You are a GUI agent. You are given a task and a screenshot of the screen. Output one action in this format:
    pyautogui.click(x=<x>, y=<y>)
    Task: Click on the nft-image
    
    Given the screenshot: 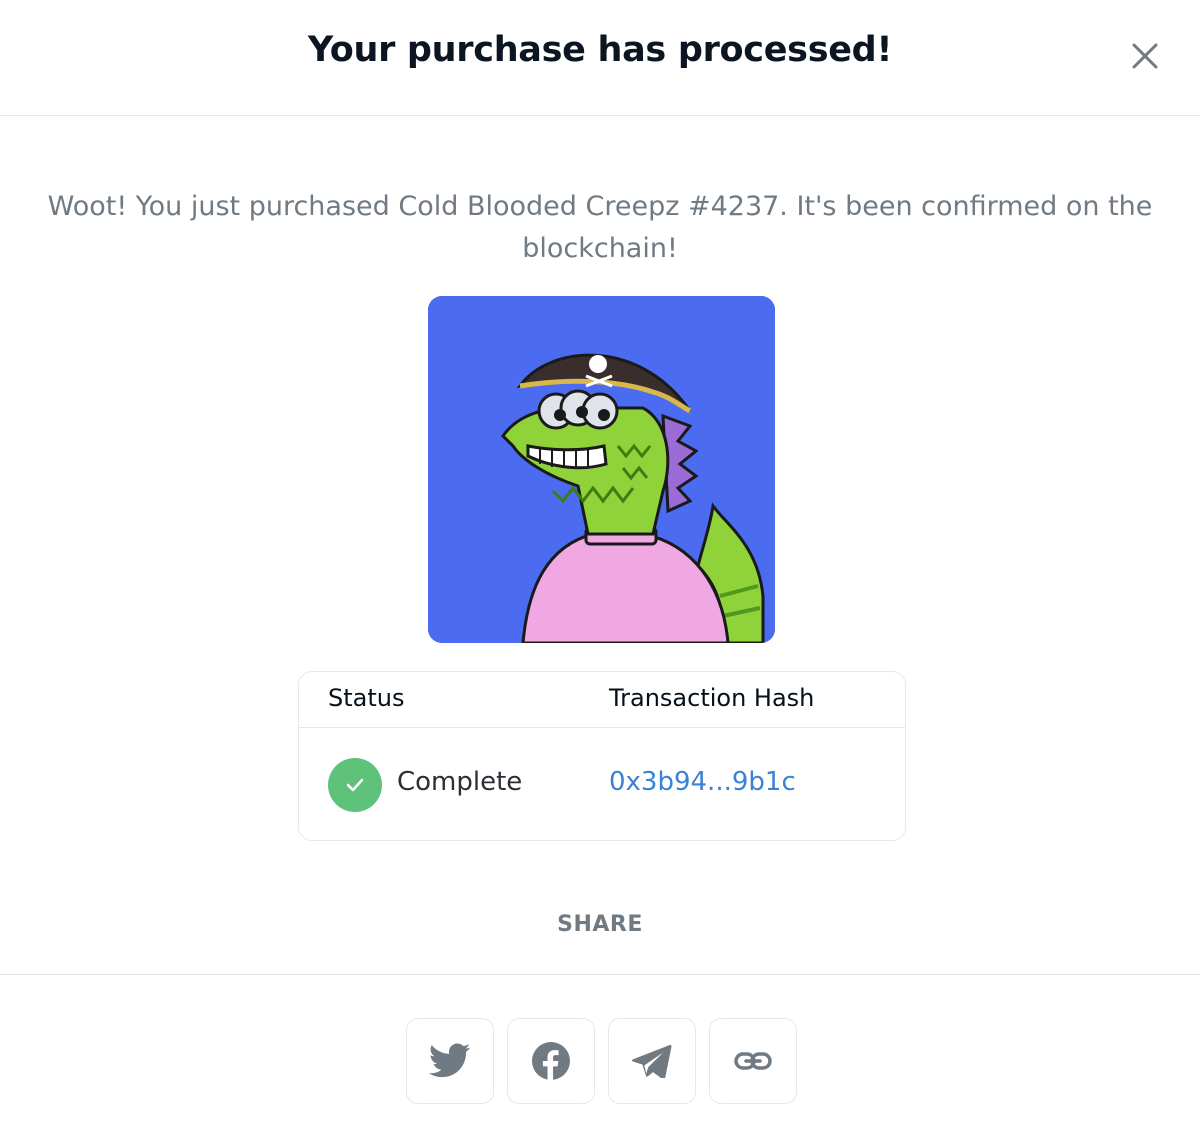 What is the action you would take?
    pyautogui.click(x=601, y=469)
    